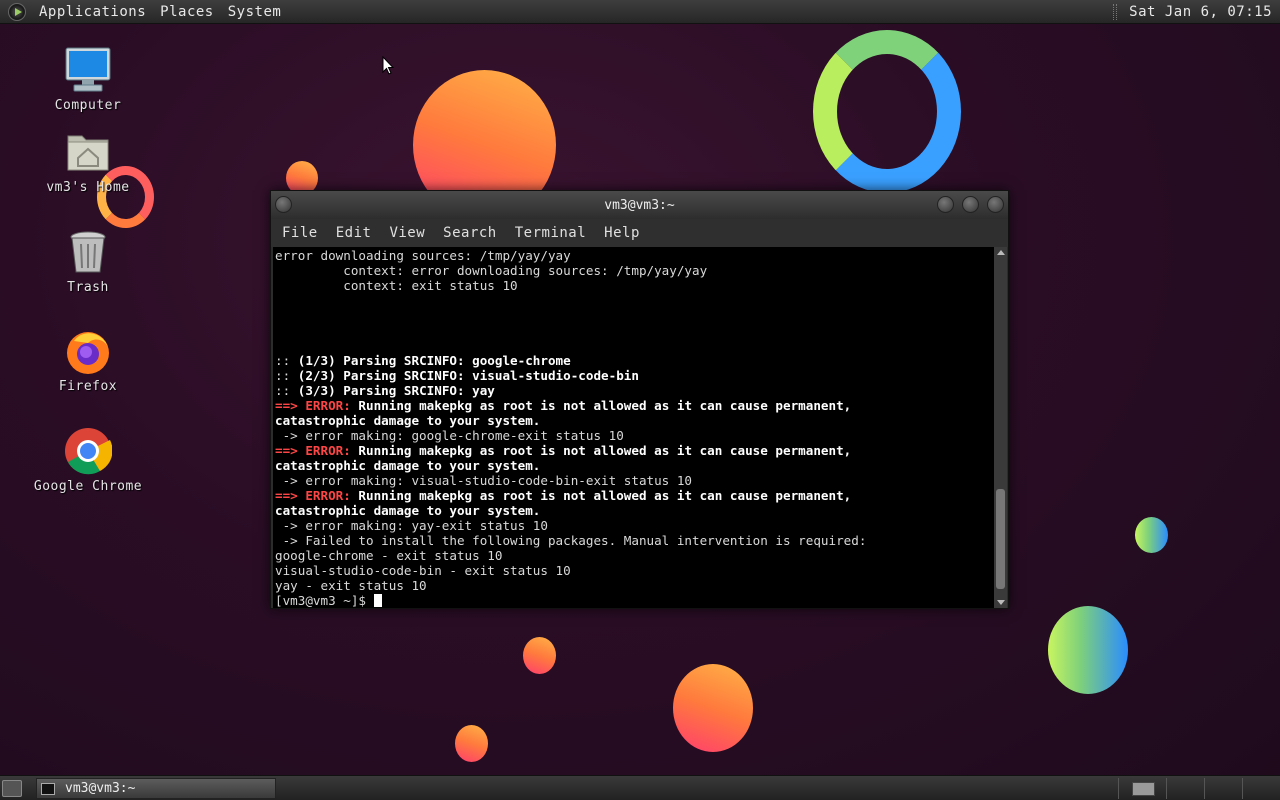 The image size is (1280, 800). Describe the element at coordinates (156, 788) in the screenshot. I see `taskbar-button-terminal: vm3@vm3:~` at that location.